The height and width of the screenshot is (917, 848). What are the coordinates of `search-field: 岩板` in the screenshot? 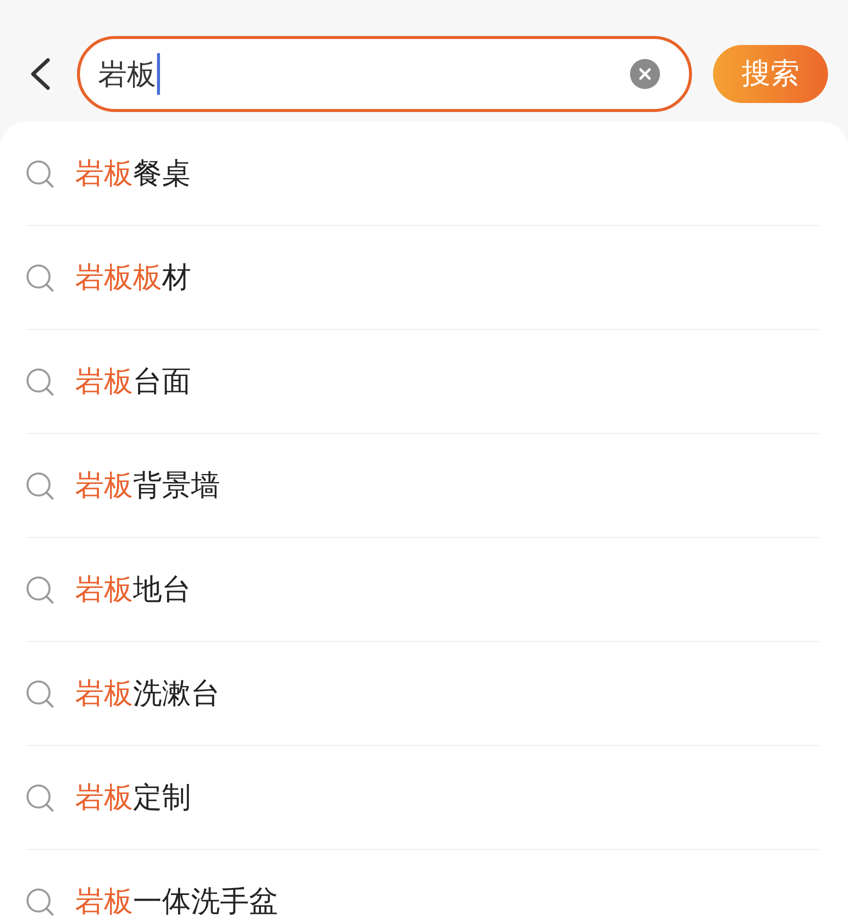 It's located at (384, 74).